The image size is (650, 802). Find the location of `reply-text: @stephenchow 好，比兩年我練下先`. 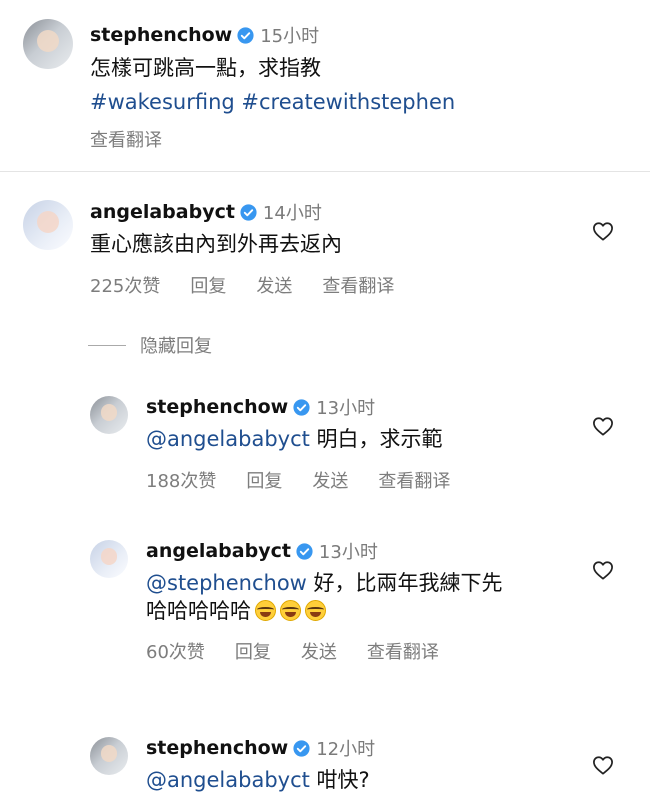

reply-text: @stephenchow 好，比兩年我練下先 is located at coordinates (324, 583).